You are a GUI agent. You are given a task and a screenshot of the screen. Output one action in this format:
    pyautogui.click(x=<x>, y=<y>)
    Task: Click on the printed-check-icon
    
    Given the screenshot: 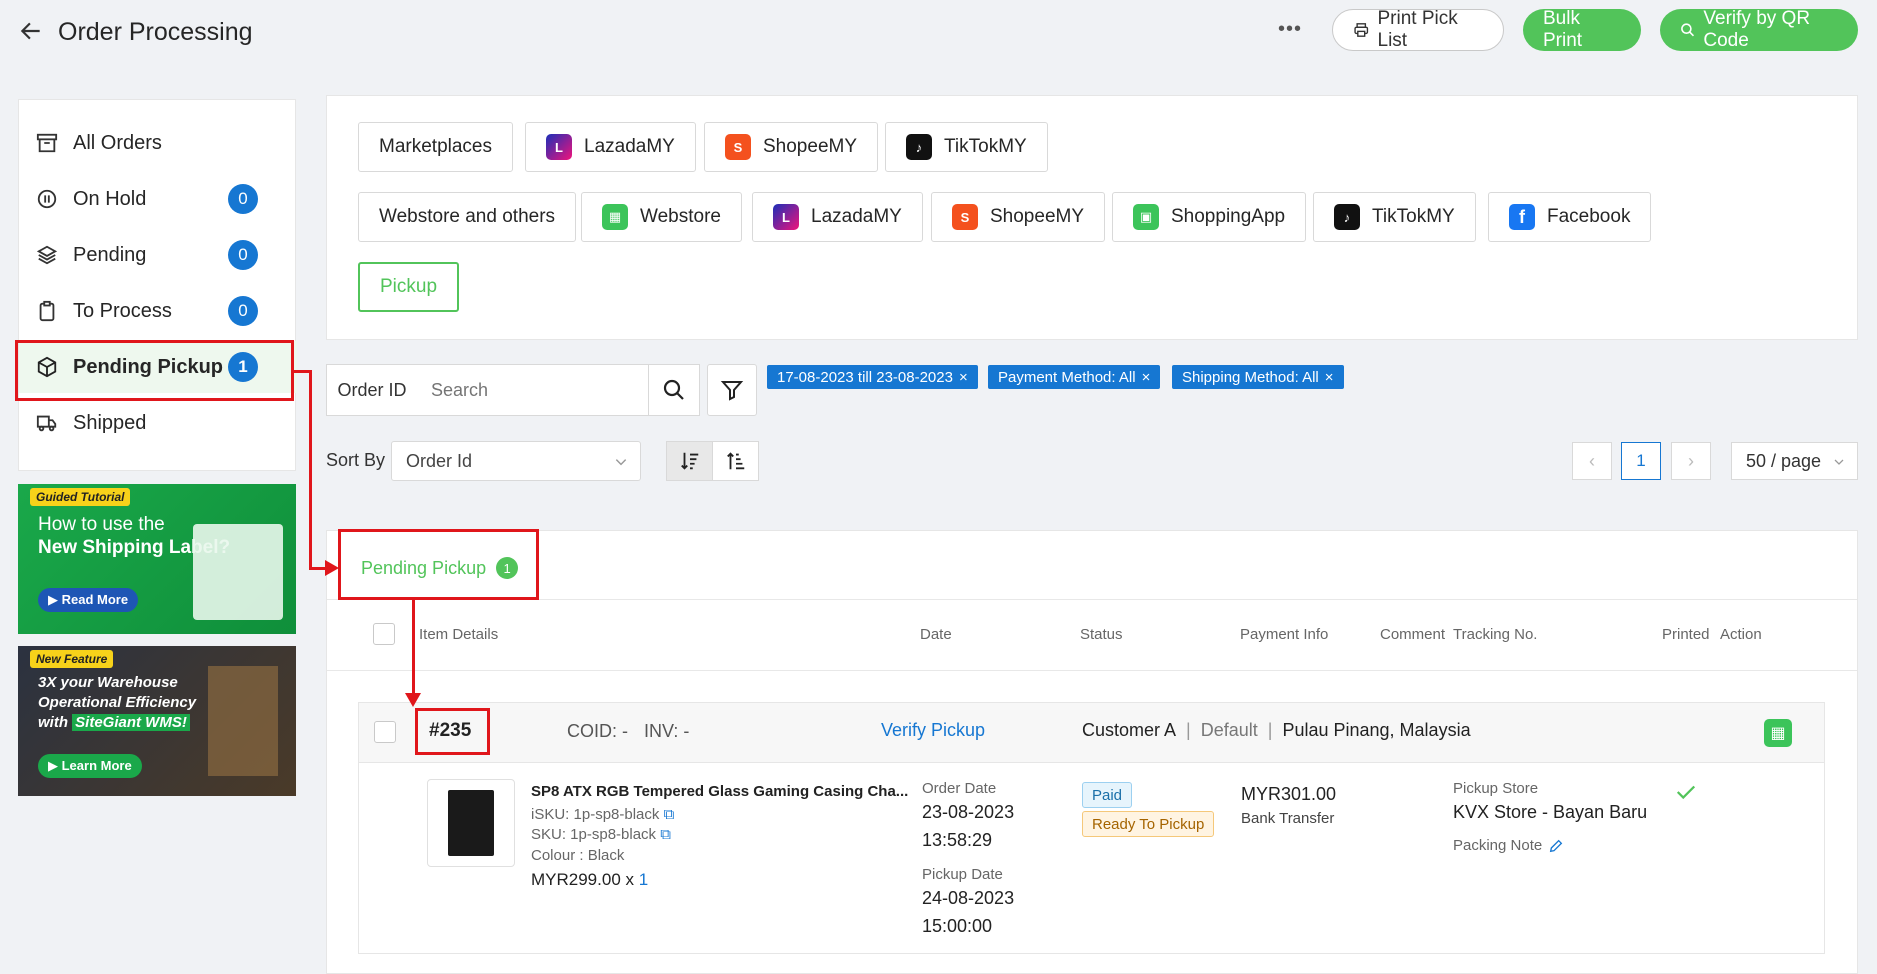 What is the action you would take?
    pyautogui.click(x=1686, y=792)
    